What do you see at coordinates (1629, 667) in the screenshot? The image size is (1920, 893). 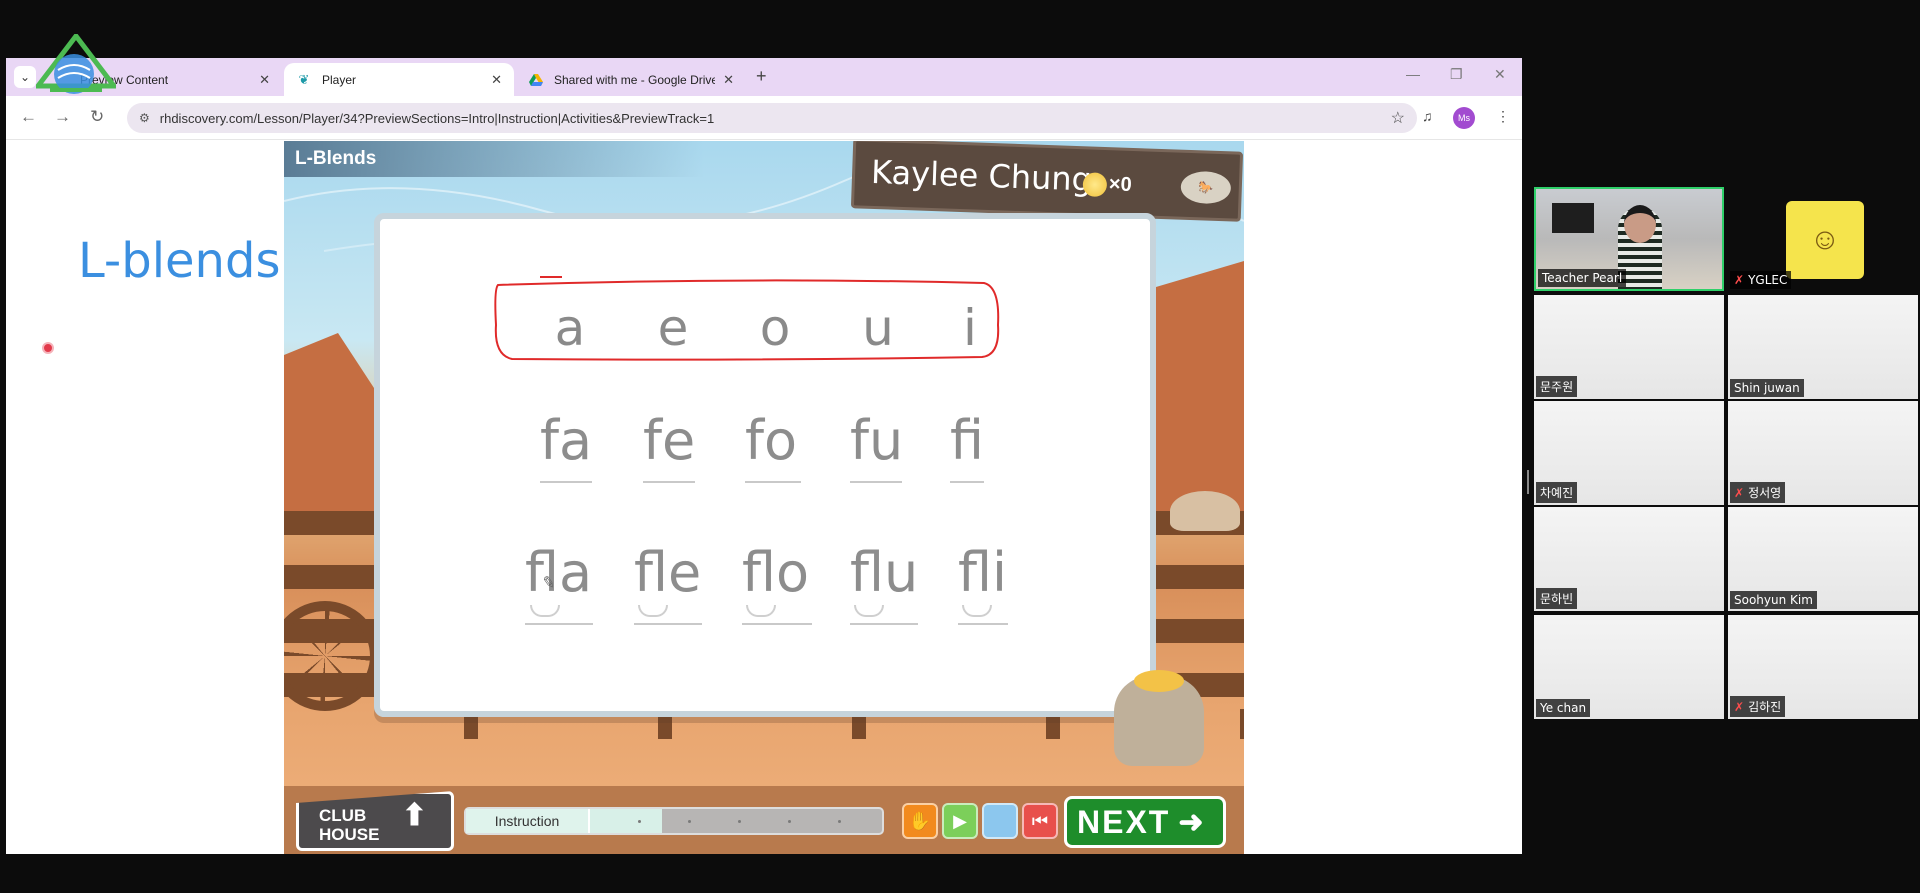 I see `participant-tile: Ye chan` at bounding box center [1629, 667].